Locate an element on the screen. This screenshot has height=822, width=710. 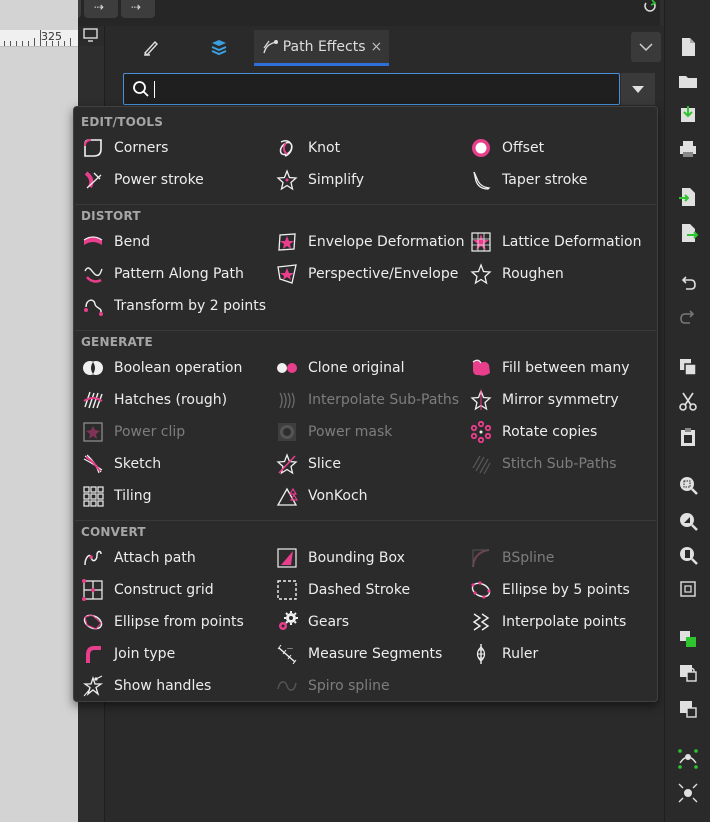
sketch-icon is located at coordinates (93, 464).